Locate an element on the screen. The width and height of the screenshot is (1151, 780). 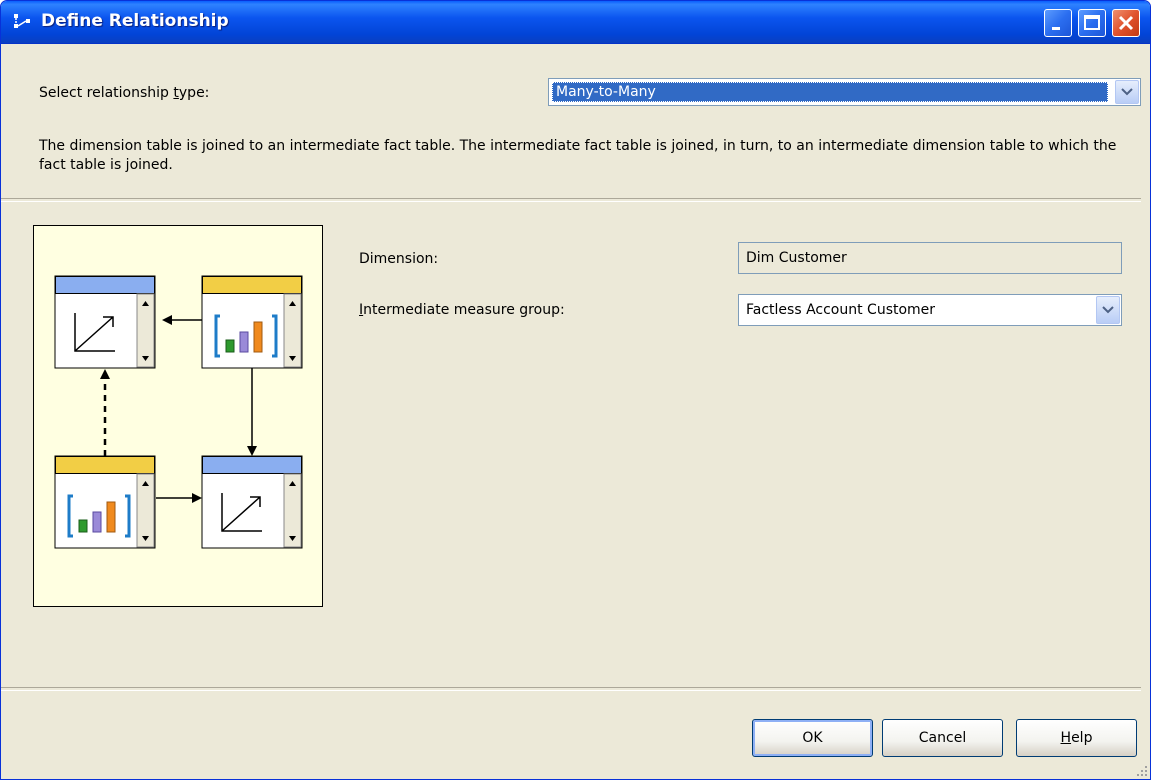
help-button-accel: H is located at coordinates (1066, 738).